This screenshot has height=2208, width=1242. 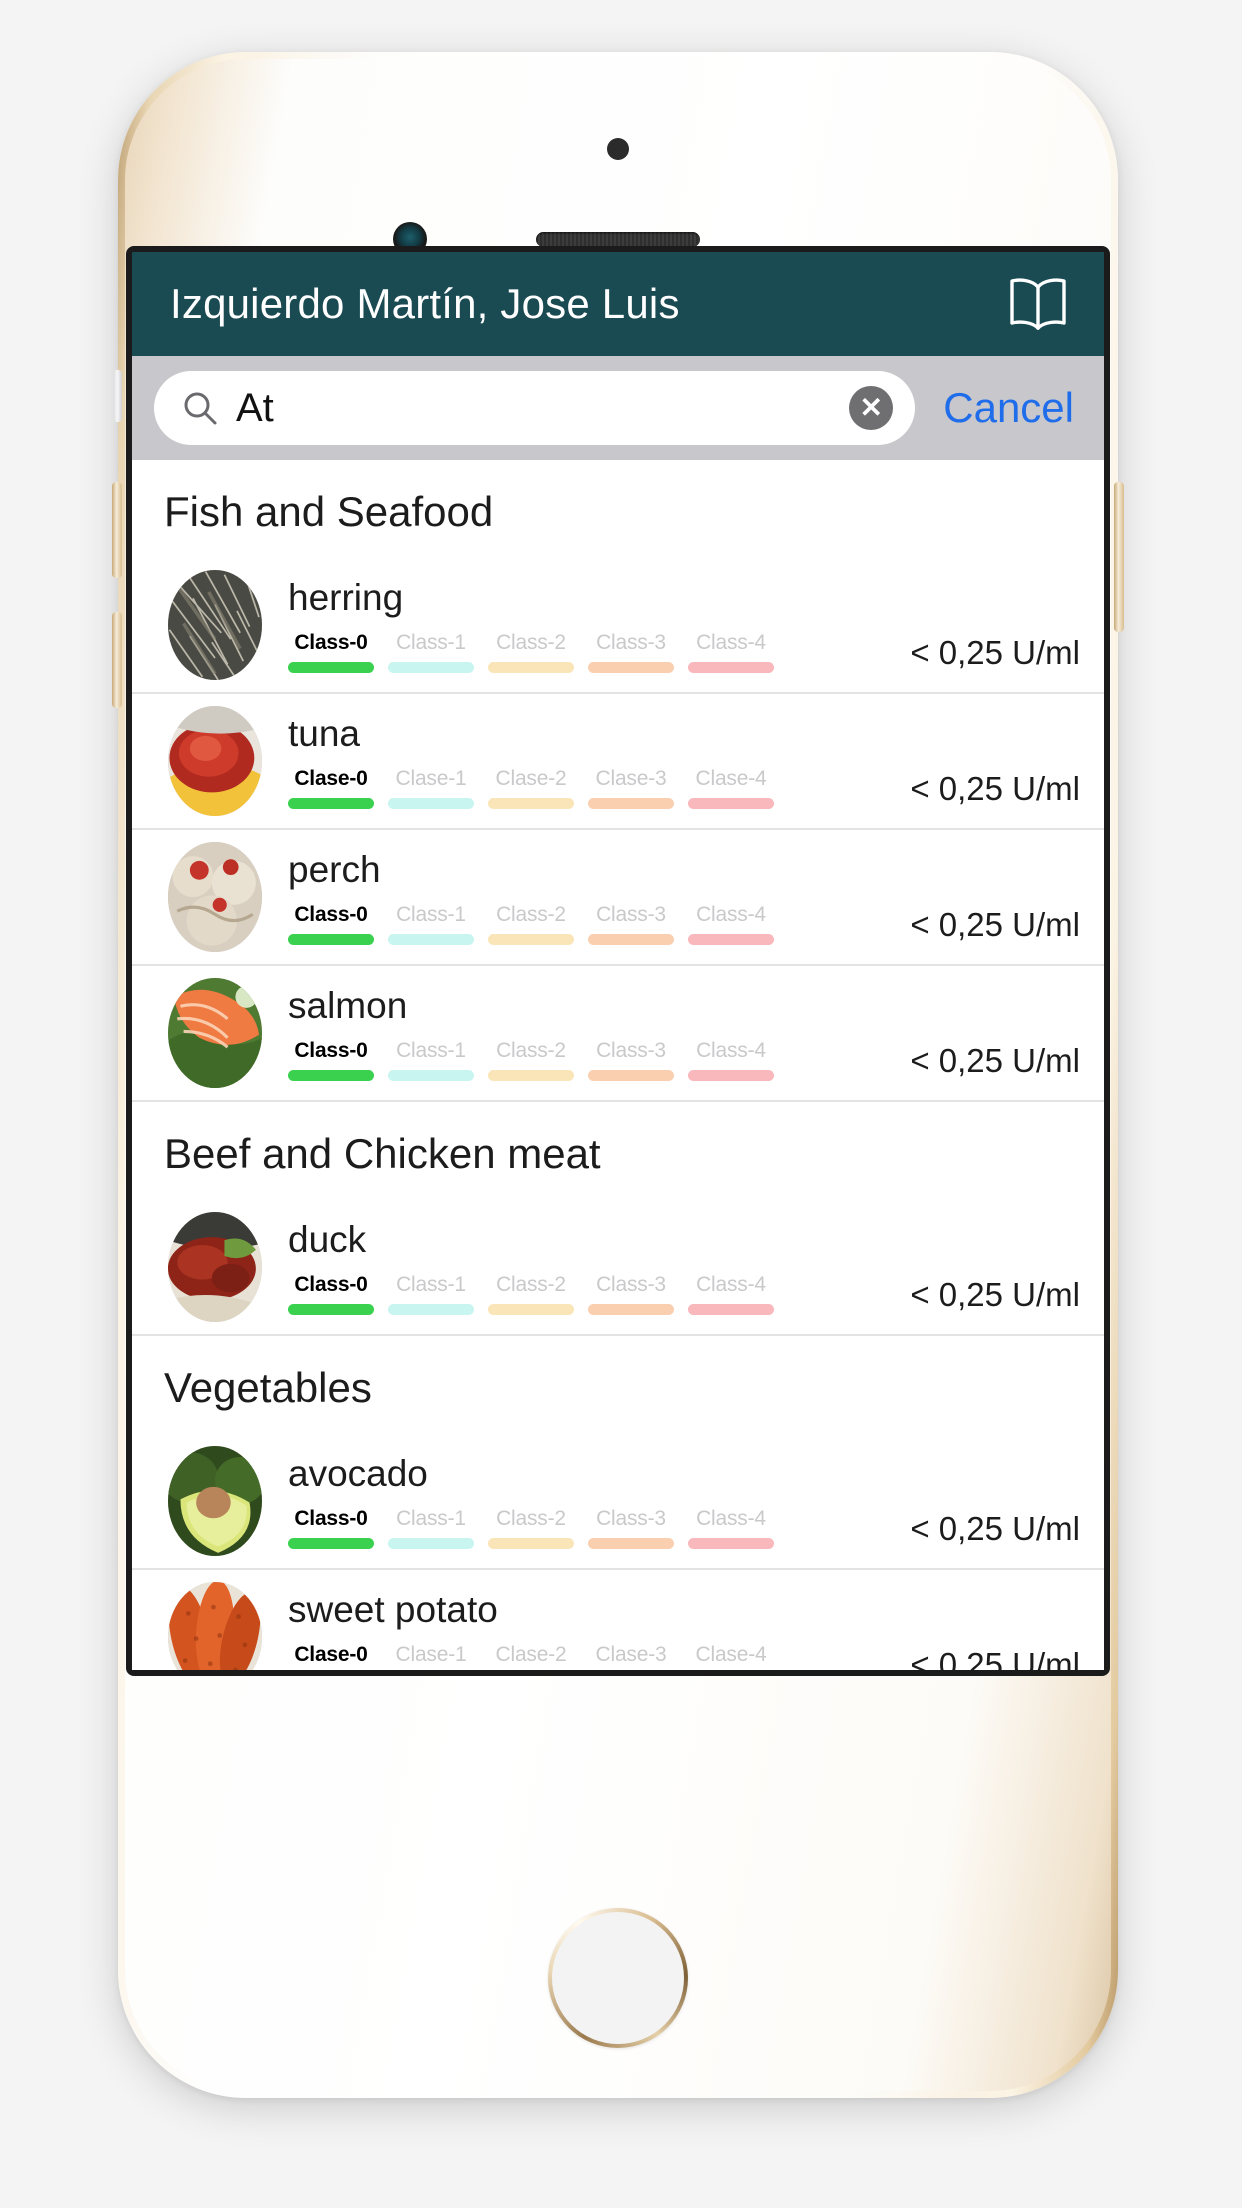 I want to click on food-info: tuna Clase-0 Clase-1 Clase-2 Clase-3 Clase-4, so click(x=583, y=761).